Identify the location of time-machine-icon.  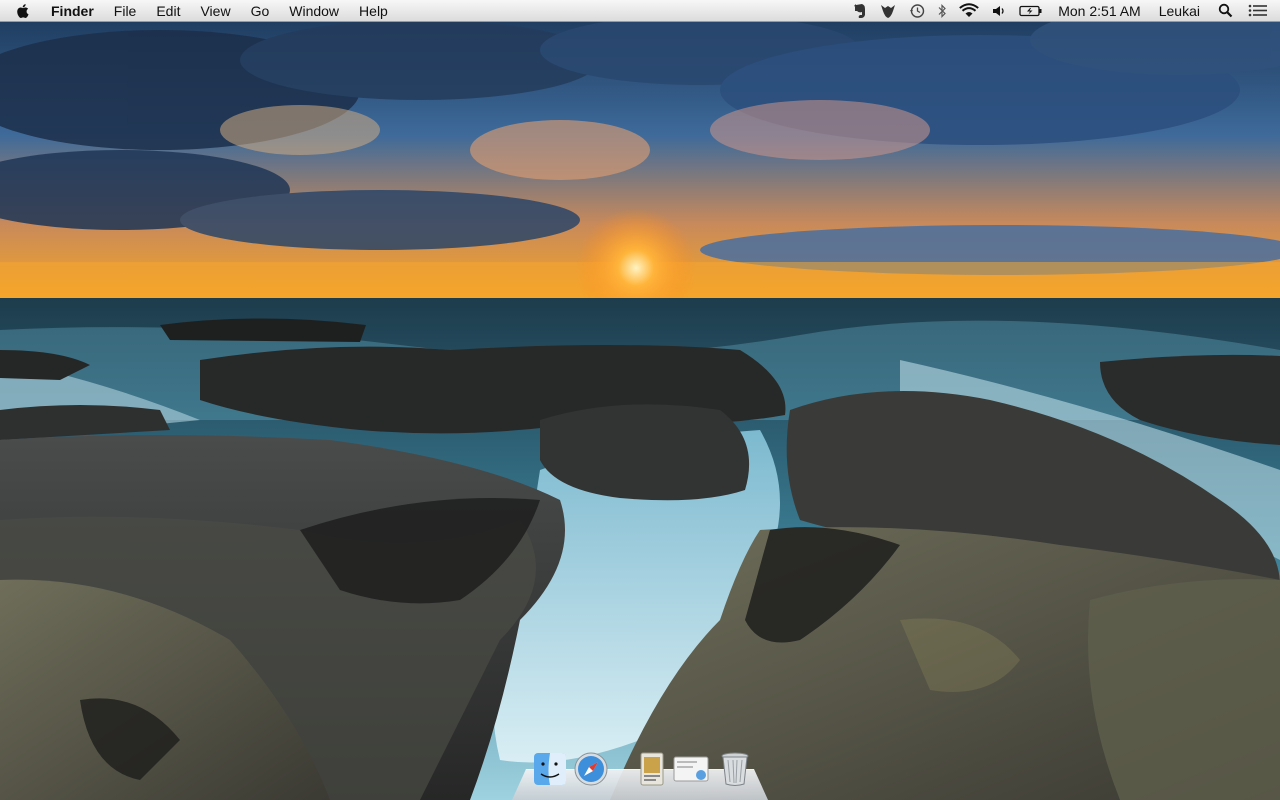
(917, 10).